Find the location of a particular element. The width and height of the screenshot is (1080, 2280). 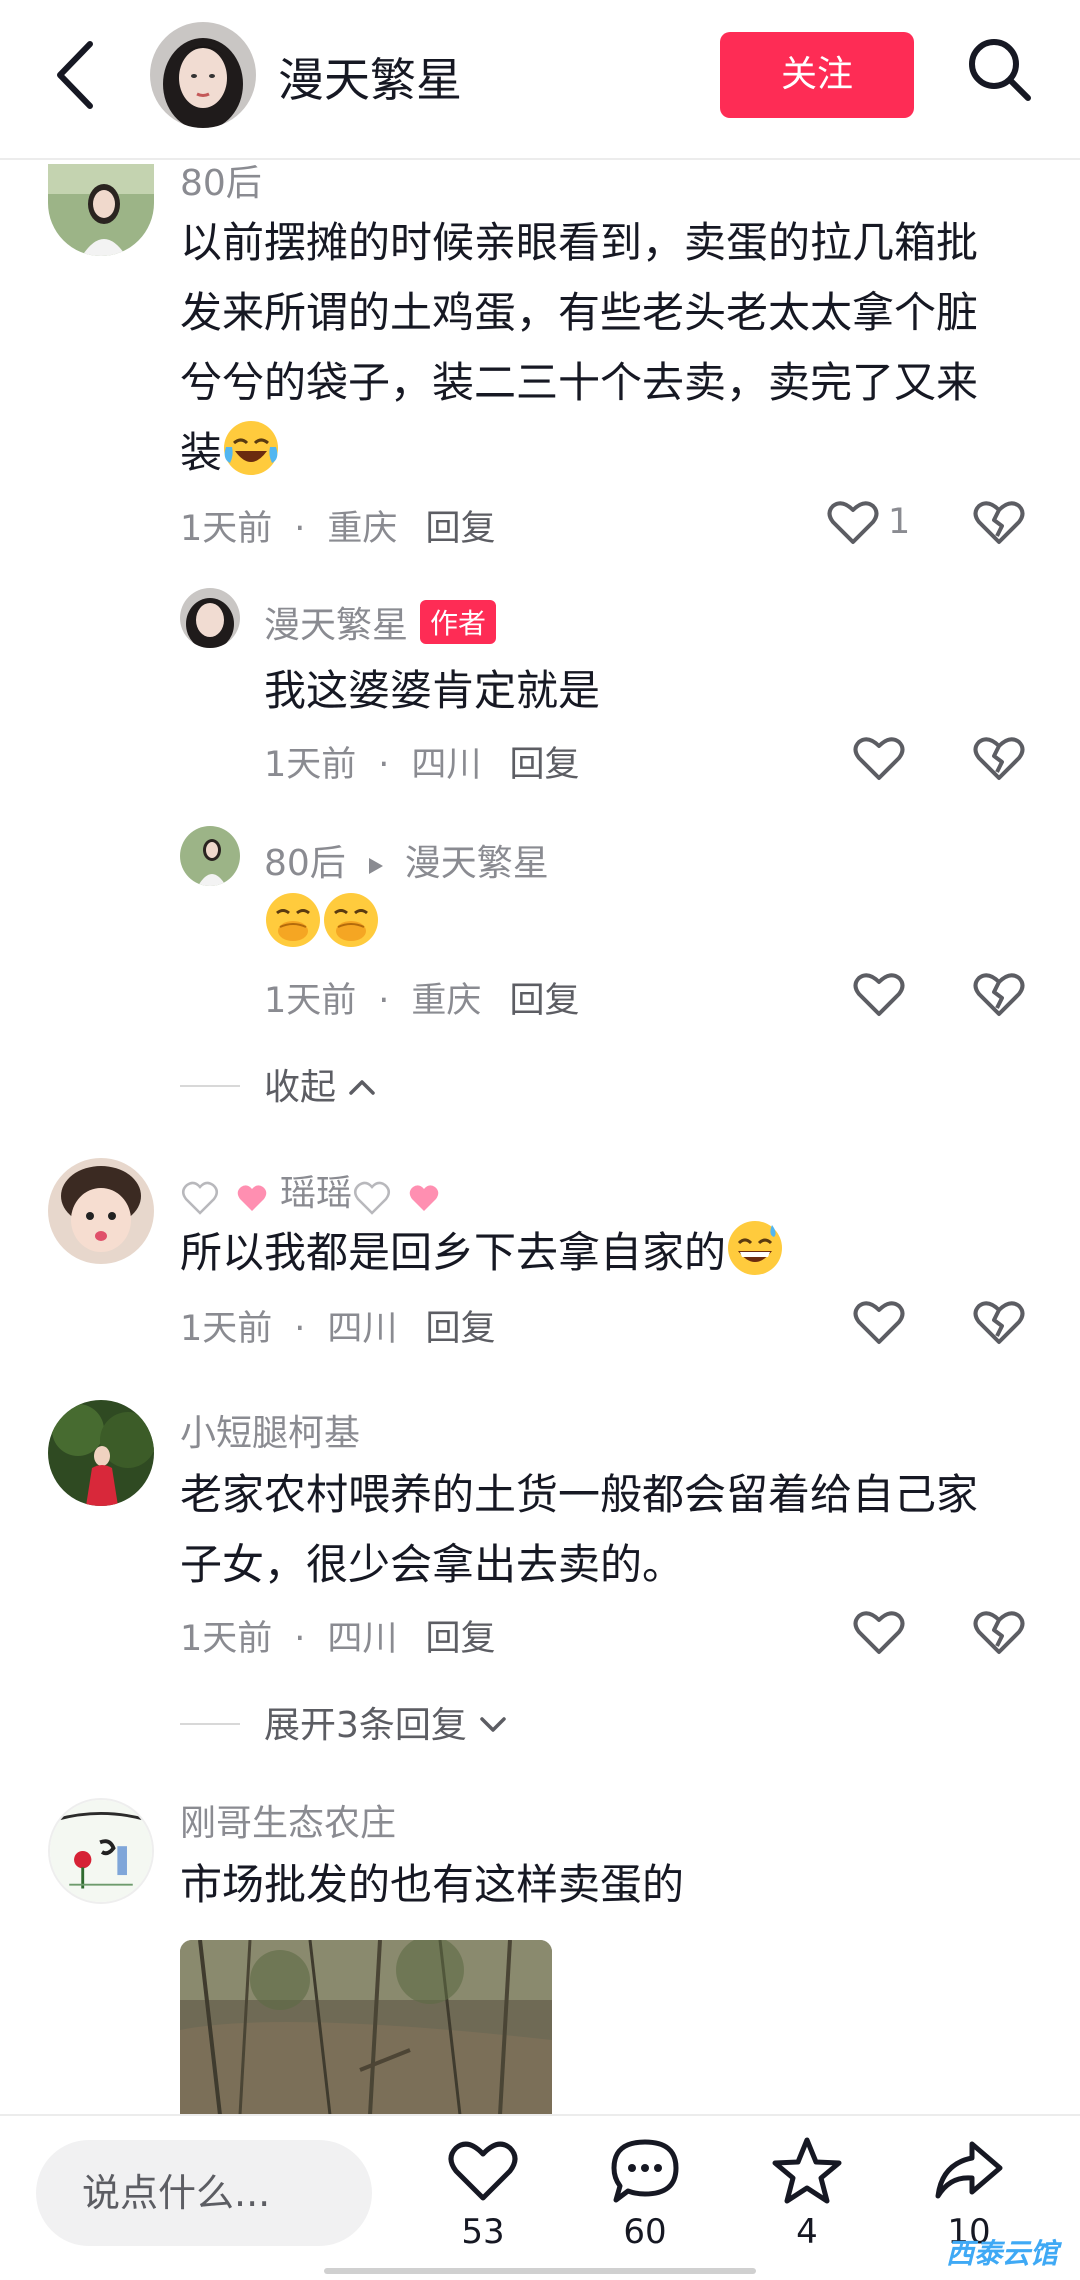

commenter-name: 小短腿柯基 is located at coordinates (270, 1430).